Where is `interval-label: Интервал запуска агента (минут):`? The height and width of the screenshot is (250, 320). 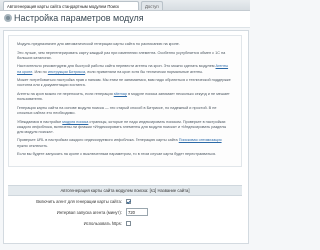
interval-label: Интервал запуска агента (минут): is located at coordinates (89, 212).